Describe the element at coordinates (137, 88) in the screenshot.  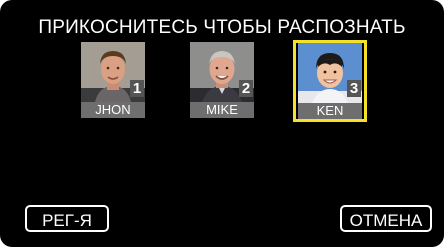
I see `face-number: 1` at that location.